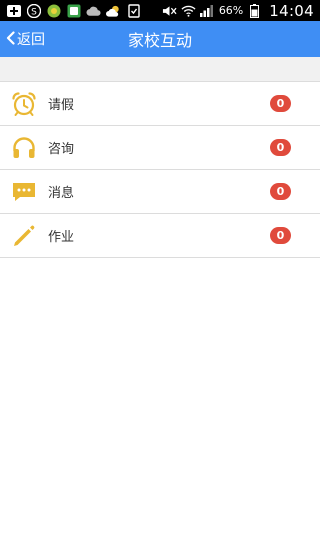  What do you see at coordinates (160, 192) in the screenshot?
I see `menu-item-message: 消息 0` at bounding box center [160, 192].